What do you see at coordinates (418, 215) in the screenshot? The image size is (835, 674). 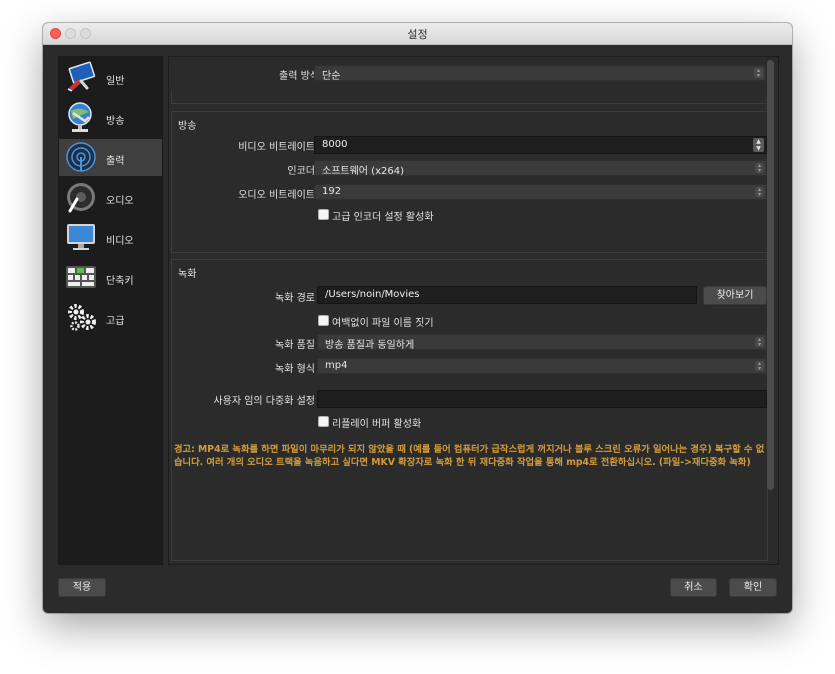 I see `advanced-encoder-checkbox: 고급 인코더 설정 활성화` at bounding box center [418, 215].